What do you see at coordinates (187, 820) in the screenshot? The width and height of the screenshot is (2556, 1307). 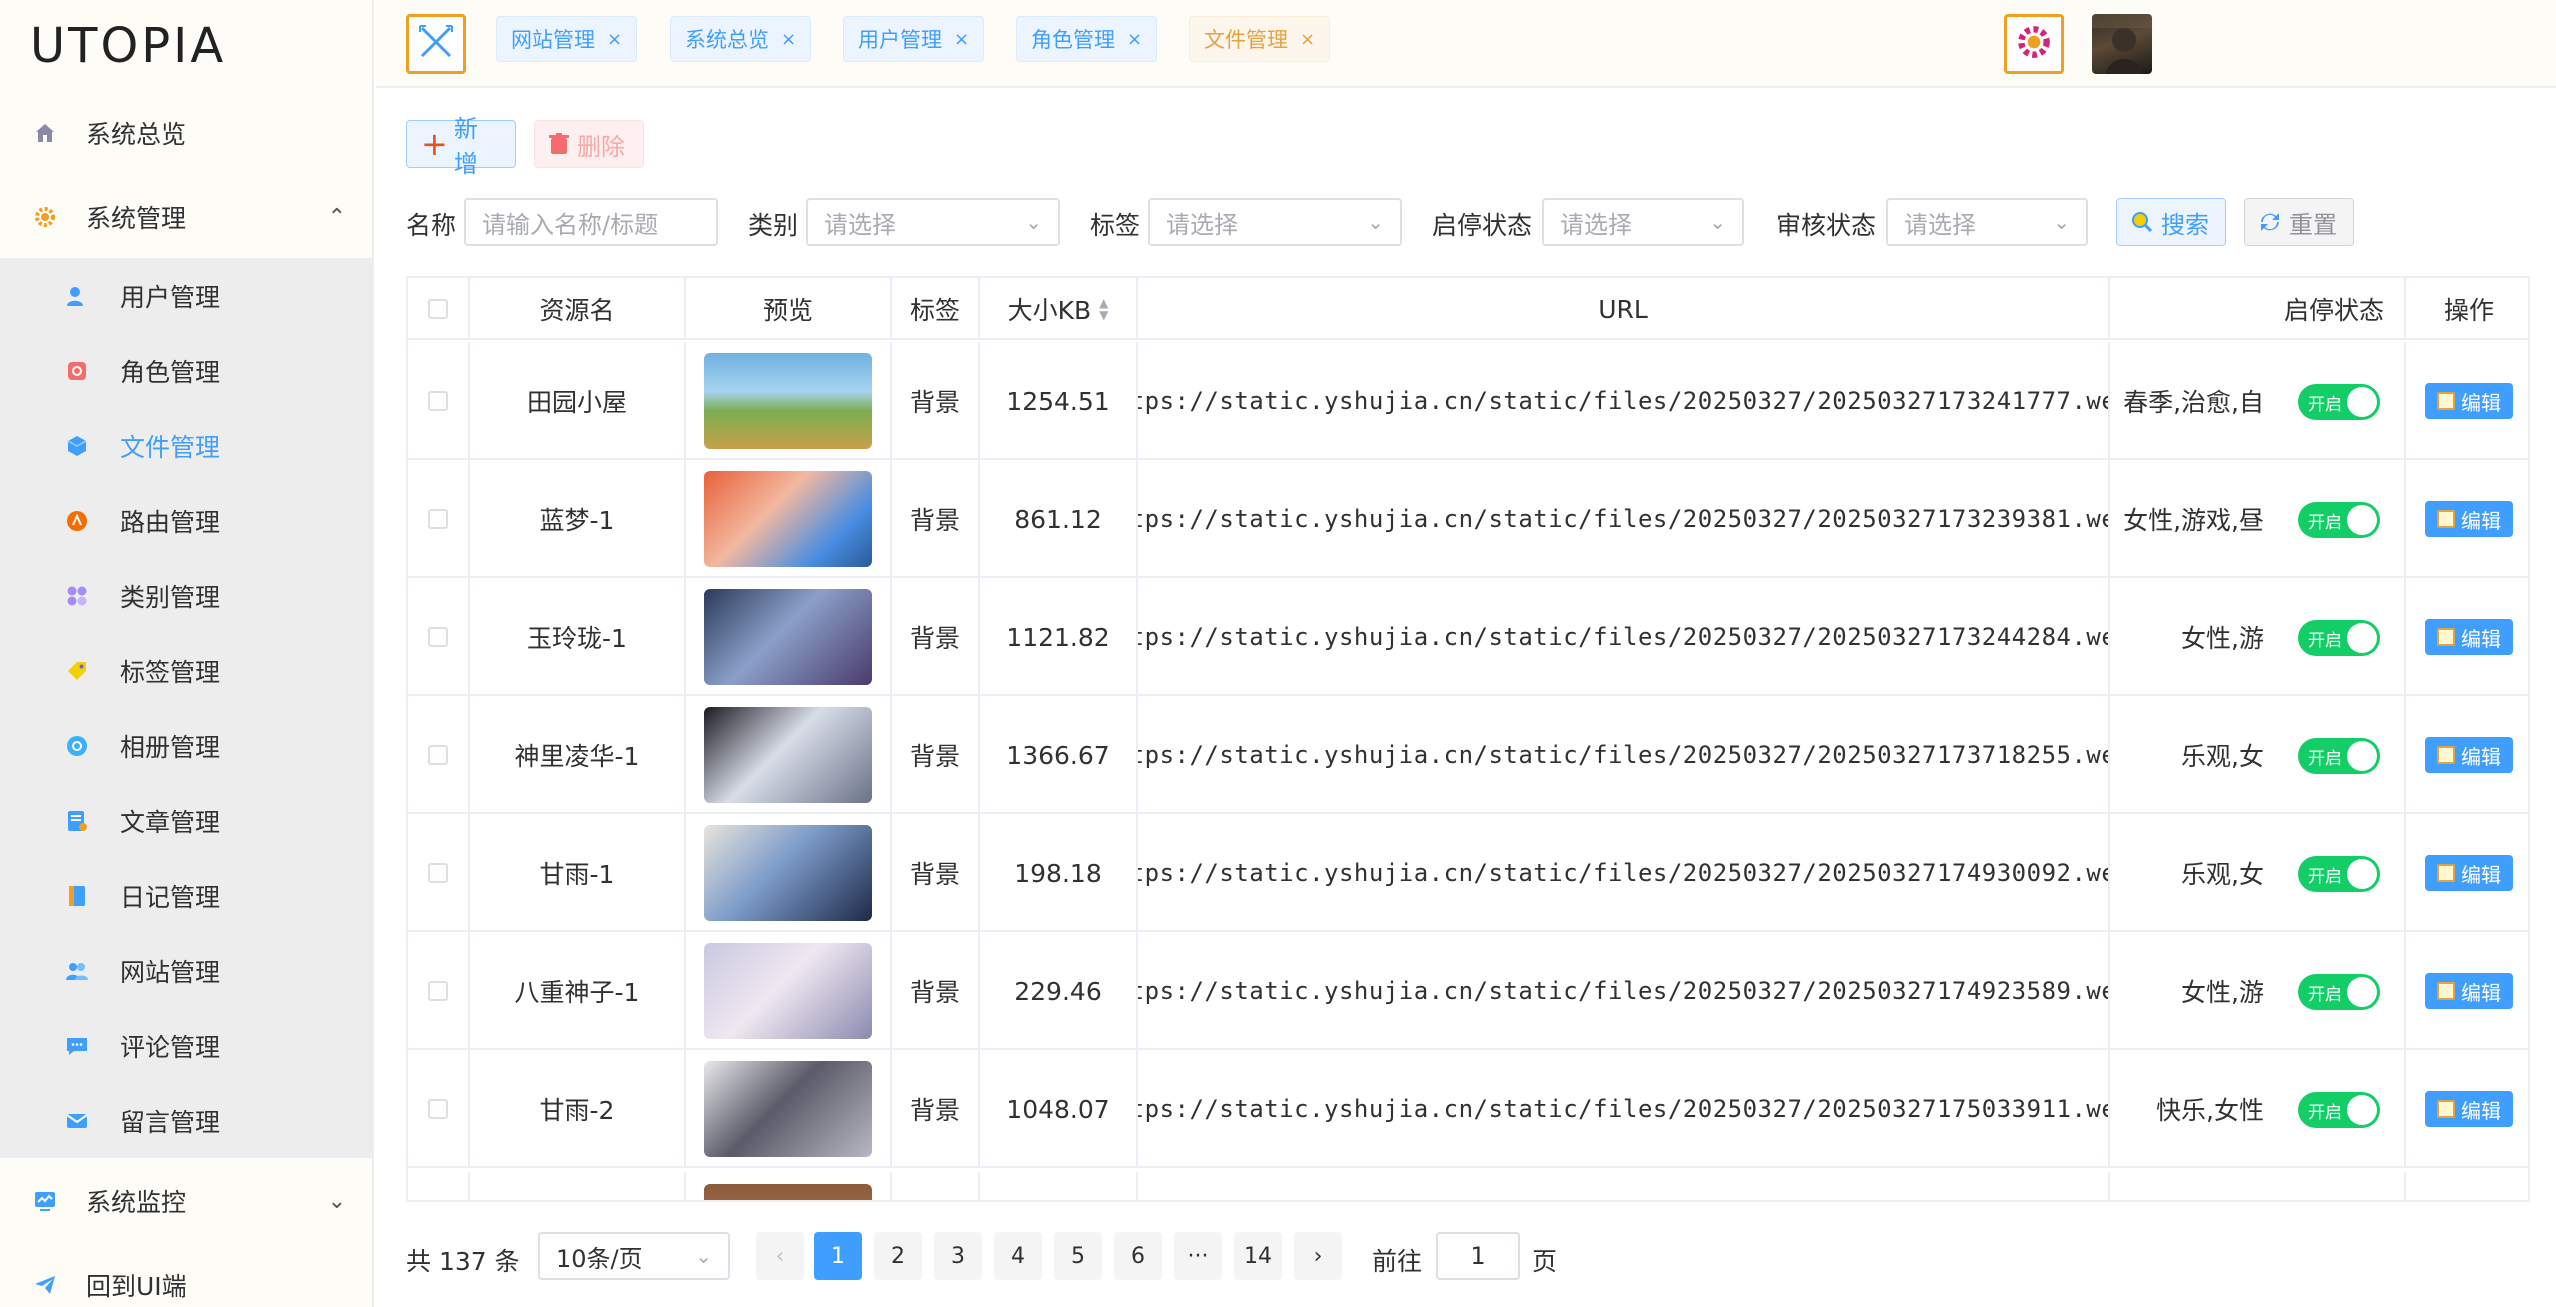 I see `sidebar-item-articles: 文章管理` at bounding box center [187, 820].